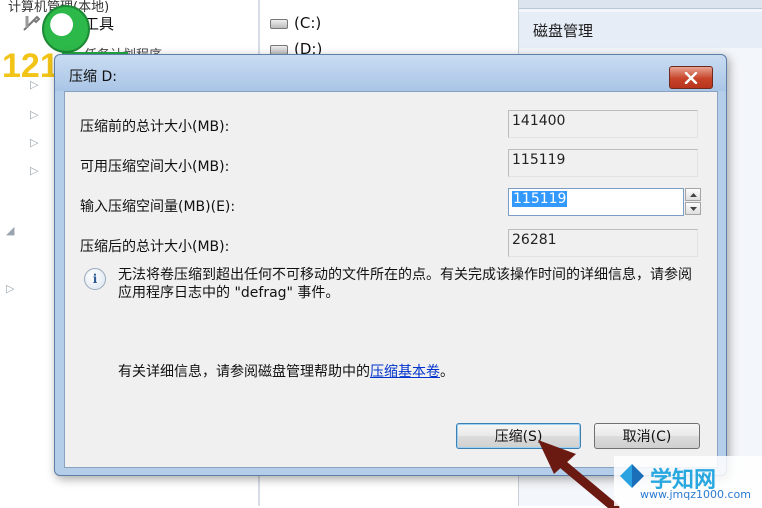 Image resolution: width=762 pixels, height=508 pixels. Describe the element at coordinates (66, 29) in the screenshot. I see `watermark-globe-icon` at that location.